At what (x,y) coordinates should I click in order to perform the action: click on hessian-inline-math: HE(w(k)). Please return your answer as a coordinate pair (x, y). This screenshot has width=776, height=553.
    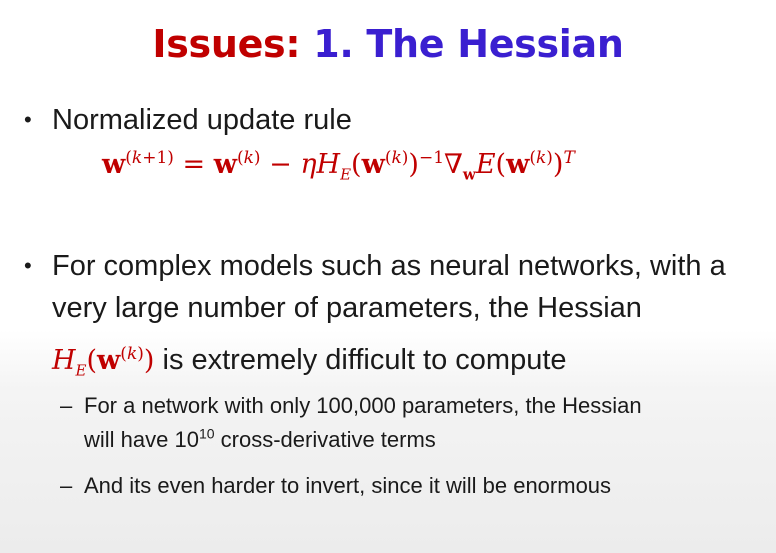
    Looking at the image, I should click on (103, 362).